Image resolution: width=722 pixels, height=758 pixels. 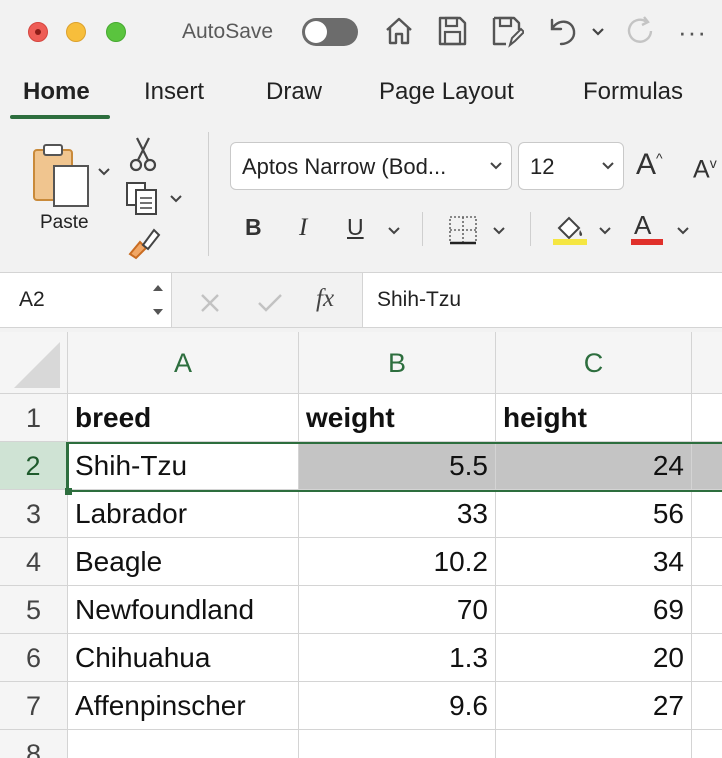 What do you see at coordinates (183, 658) in the screenshot?
I see `cell-a6: Chihuahua` at bounding box center [183, 658].